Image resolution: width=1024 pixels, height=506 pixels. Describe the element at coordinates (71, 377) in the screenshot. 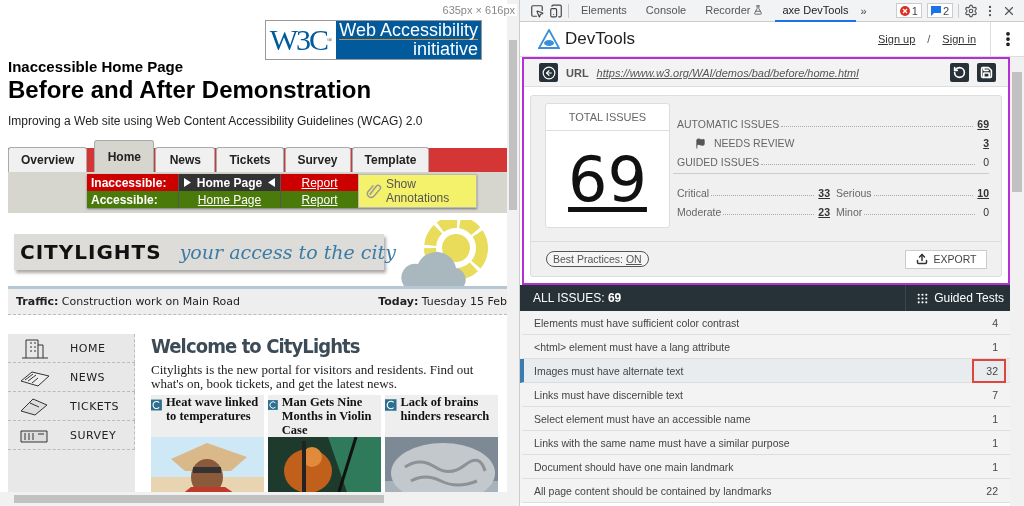

I see `sidebar-nav-item: NEWS` at that location.